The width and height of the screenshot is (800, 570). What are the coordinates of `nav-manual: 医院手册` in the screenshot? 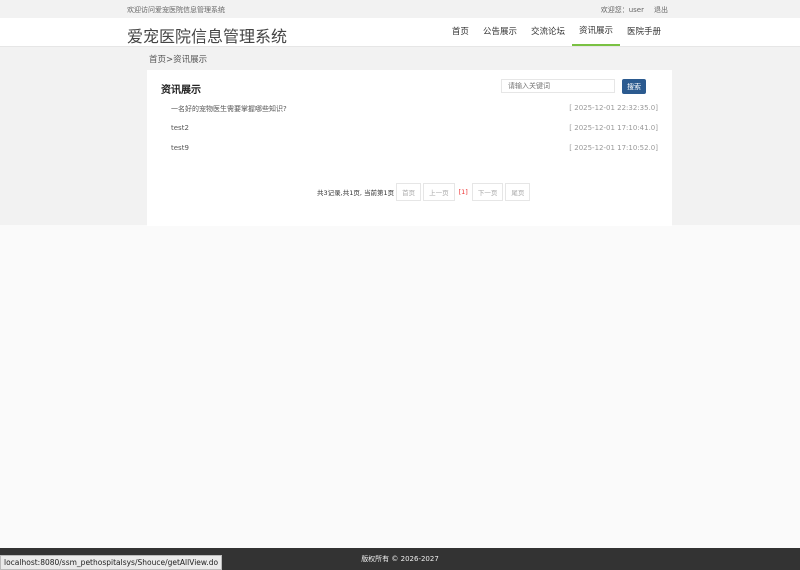 It's located at (644, 32).